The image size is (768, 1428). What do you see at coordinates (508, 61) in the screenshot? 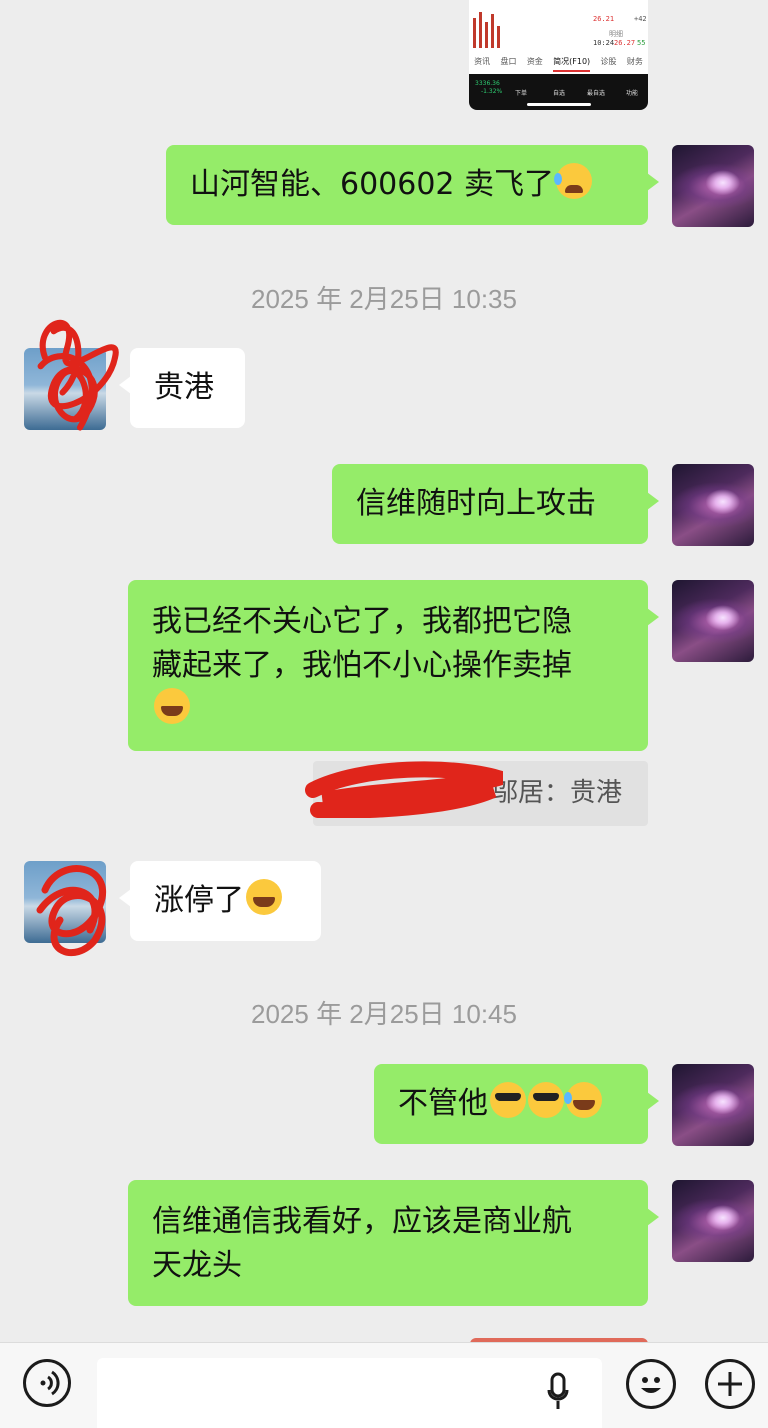
I see `thumb-tab: 盘口` at bounding box center [508, 61].